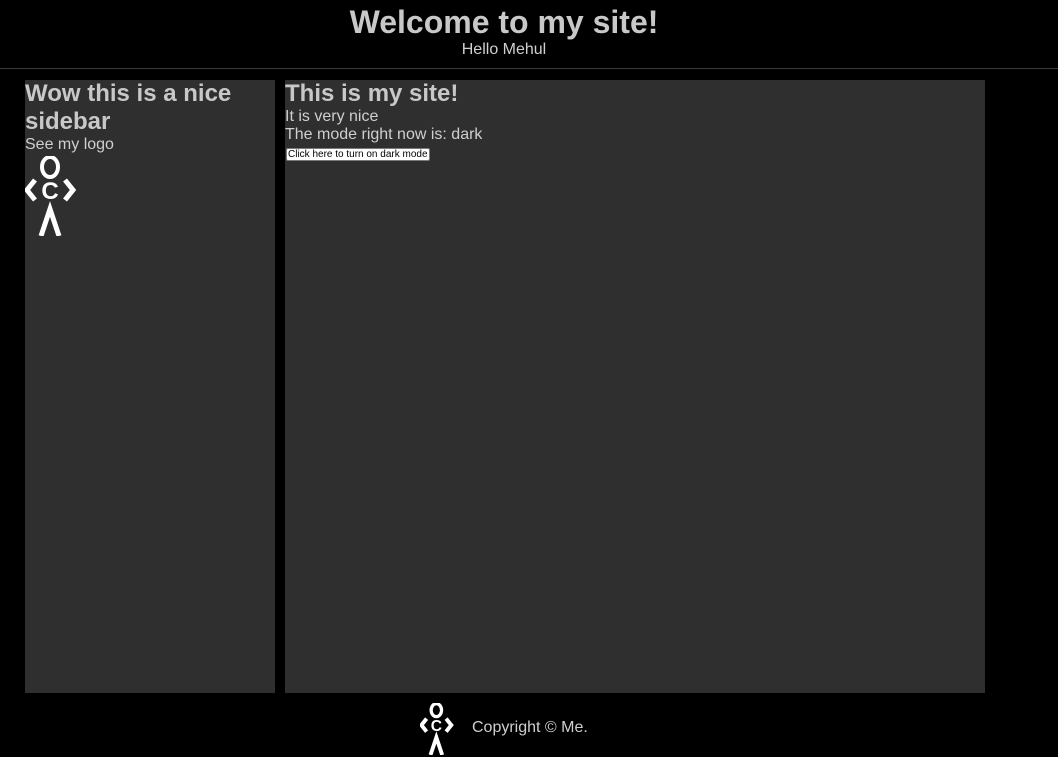  Describe the element at coordinates (504, 49) in the screenshot. I see `greeting-text: Hello Mehul` at that location.